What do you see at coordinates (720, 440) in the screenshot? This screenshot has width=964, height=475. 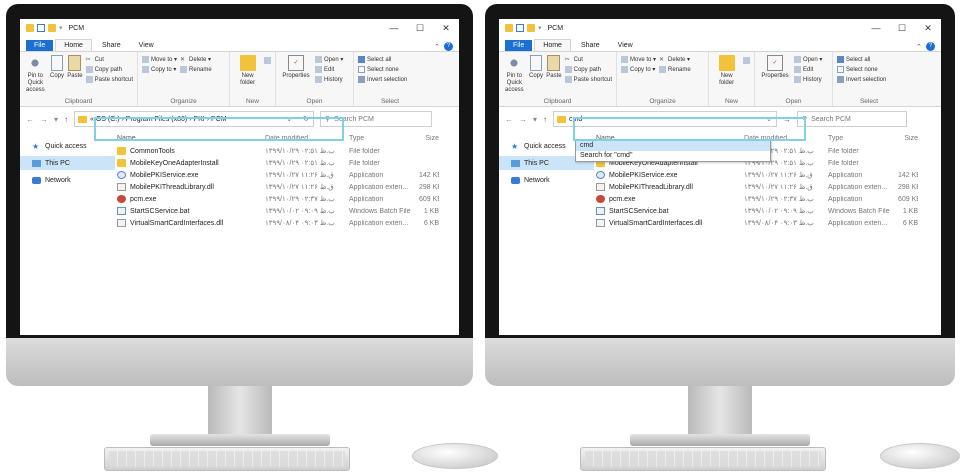 I see `monitor-stand-base` at bounding box center [720, 440].